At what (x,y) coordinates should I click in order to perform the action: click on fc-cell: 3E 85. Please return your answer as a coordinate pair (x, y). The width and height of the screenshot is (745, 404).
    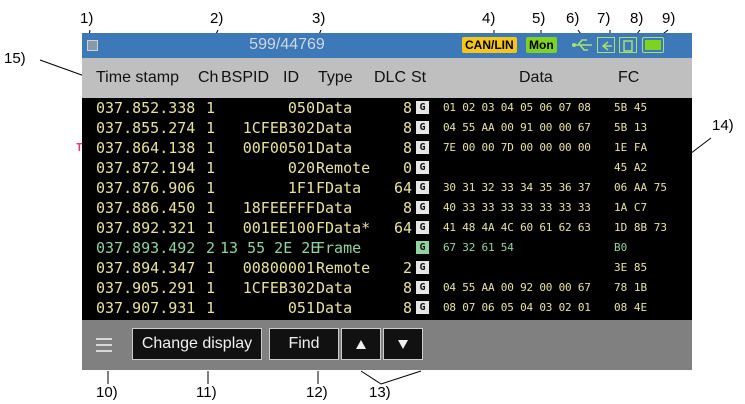
    Looking at the image, I should click on (631, 267).